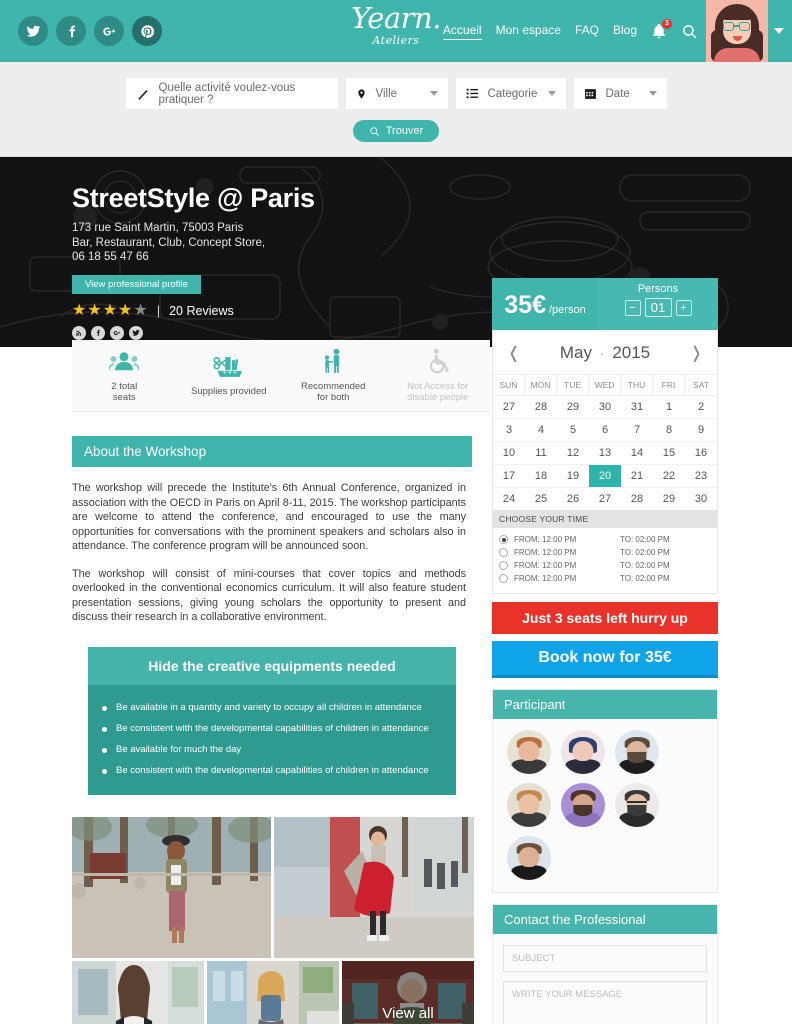 The height and width of the screenshot is (1024, 792). What do you see at coordinates (701, 452) in the screenshot?
I see `calendar-day: 16` at bounding box center [701, 452].